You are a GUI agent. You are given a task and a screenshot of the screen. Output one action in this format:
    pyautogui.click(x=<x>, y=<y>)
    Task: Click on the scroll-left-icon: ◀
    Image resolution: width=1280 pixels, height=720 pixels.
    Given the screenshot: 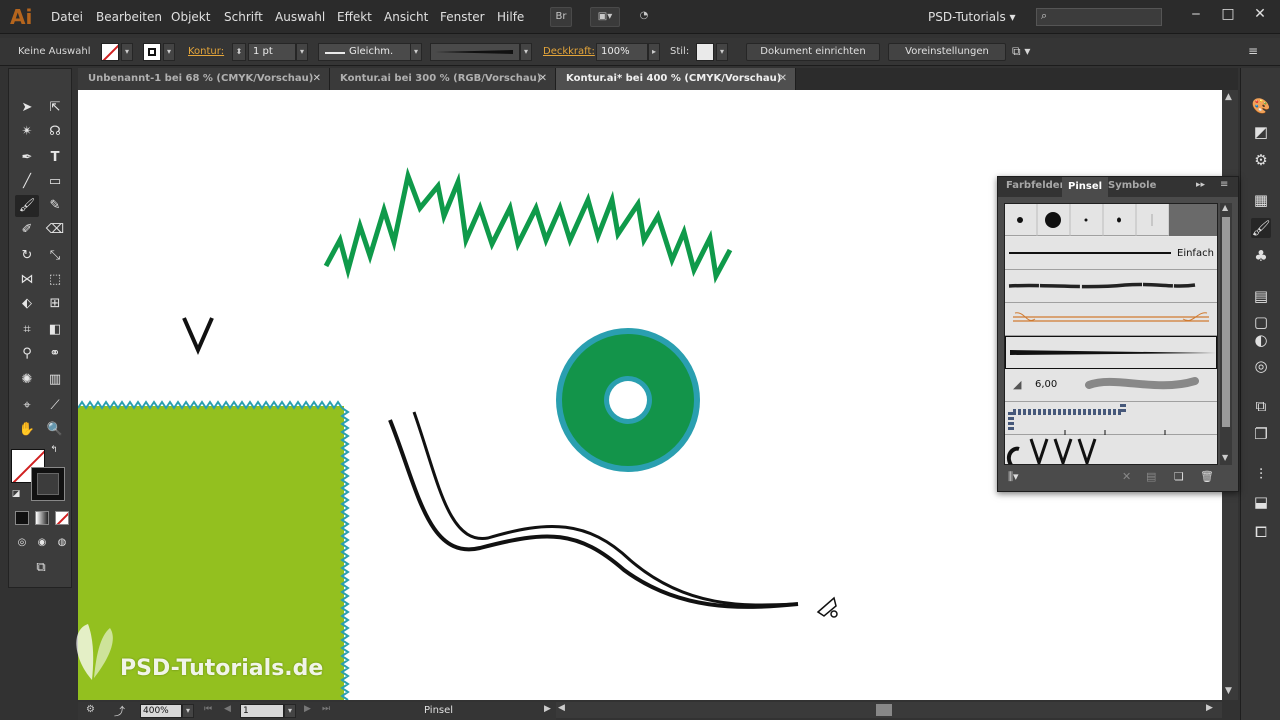 What is the action you would take?
    pyautogui.click(x=561, y=708)
    